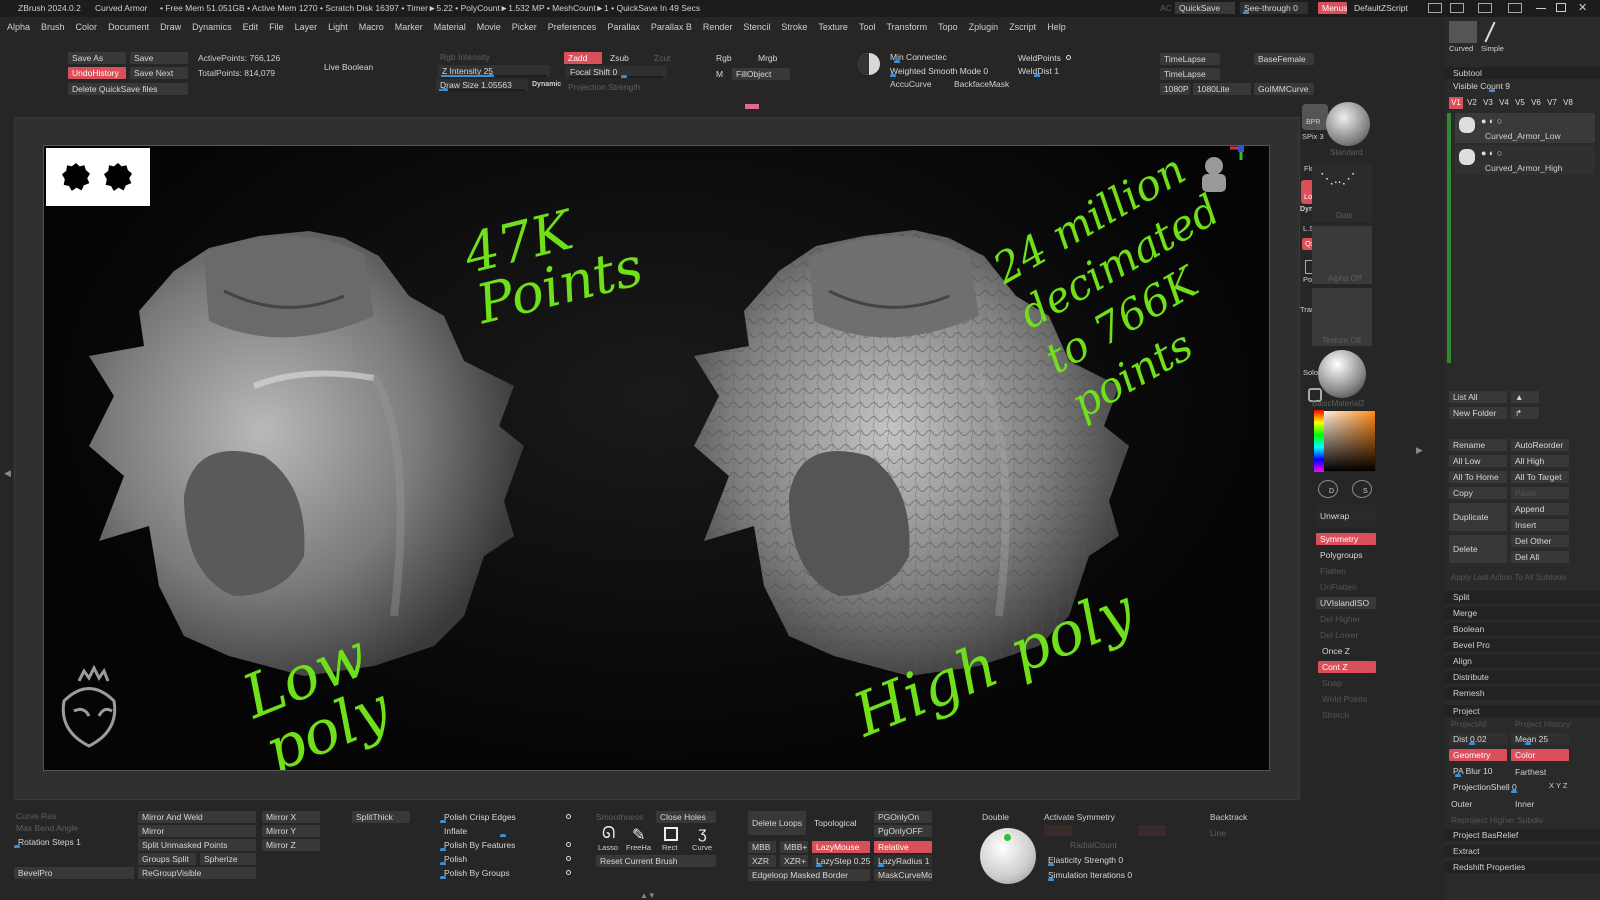 This screenshot has width=1600, height=900. I want to click on menu-light: Light, so click(338, 27).